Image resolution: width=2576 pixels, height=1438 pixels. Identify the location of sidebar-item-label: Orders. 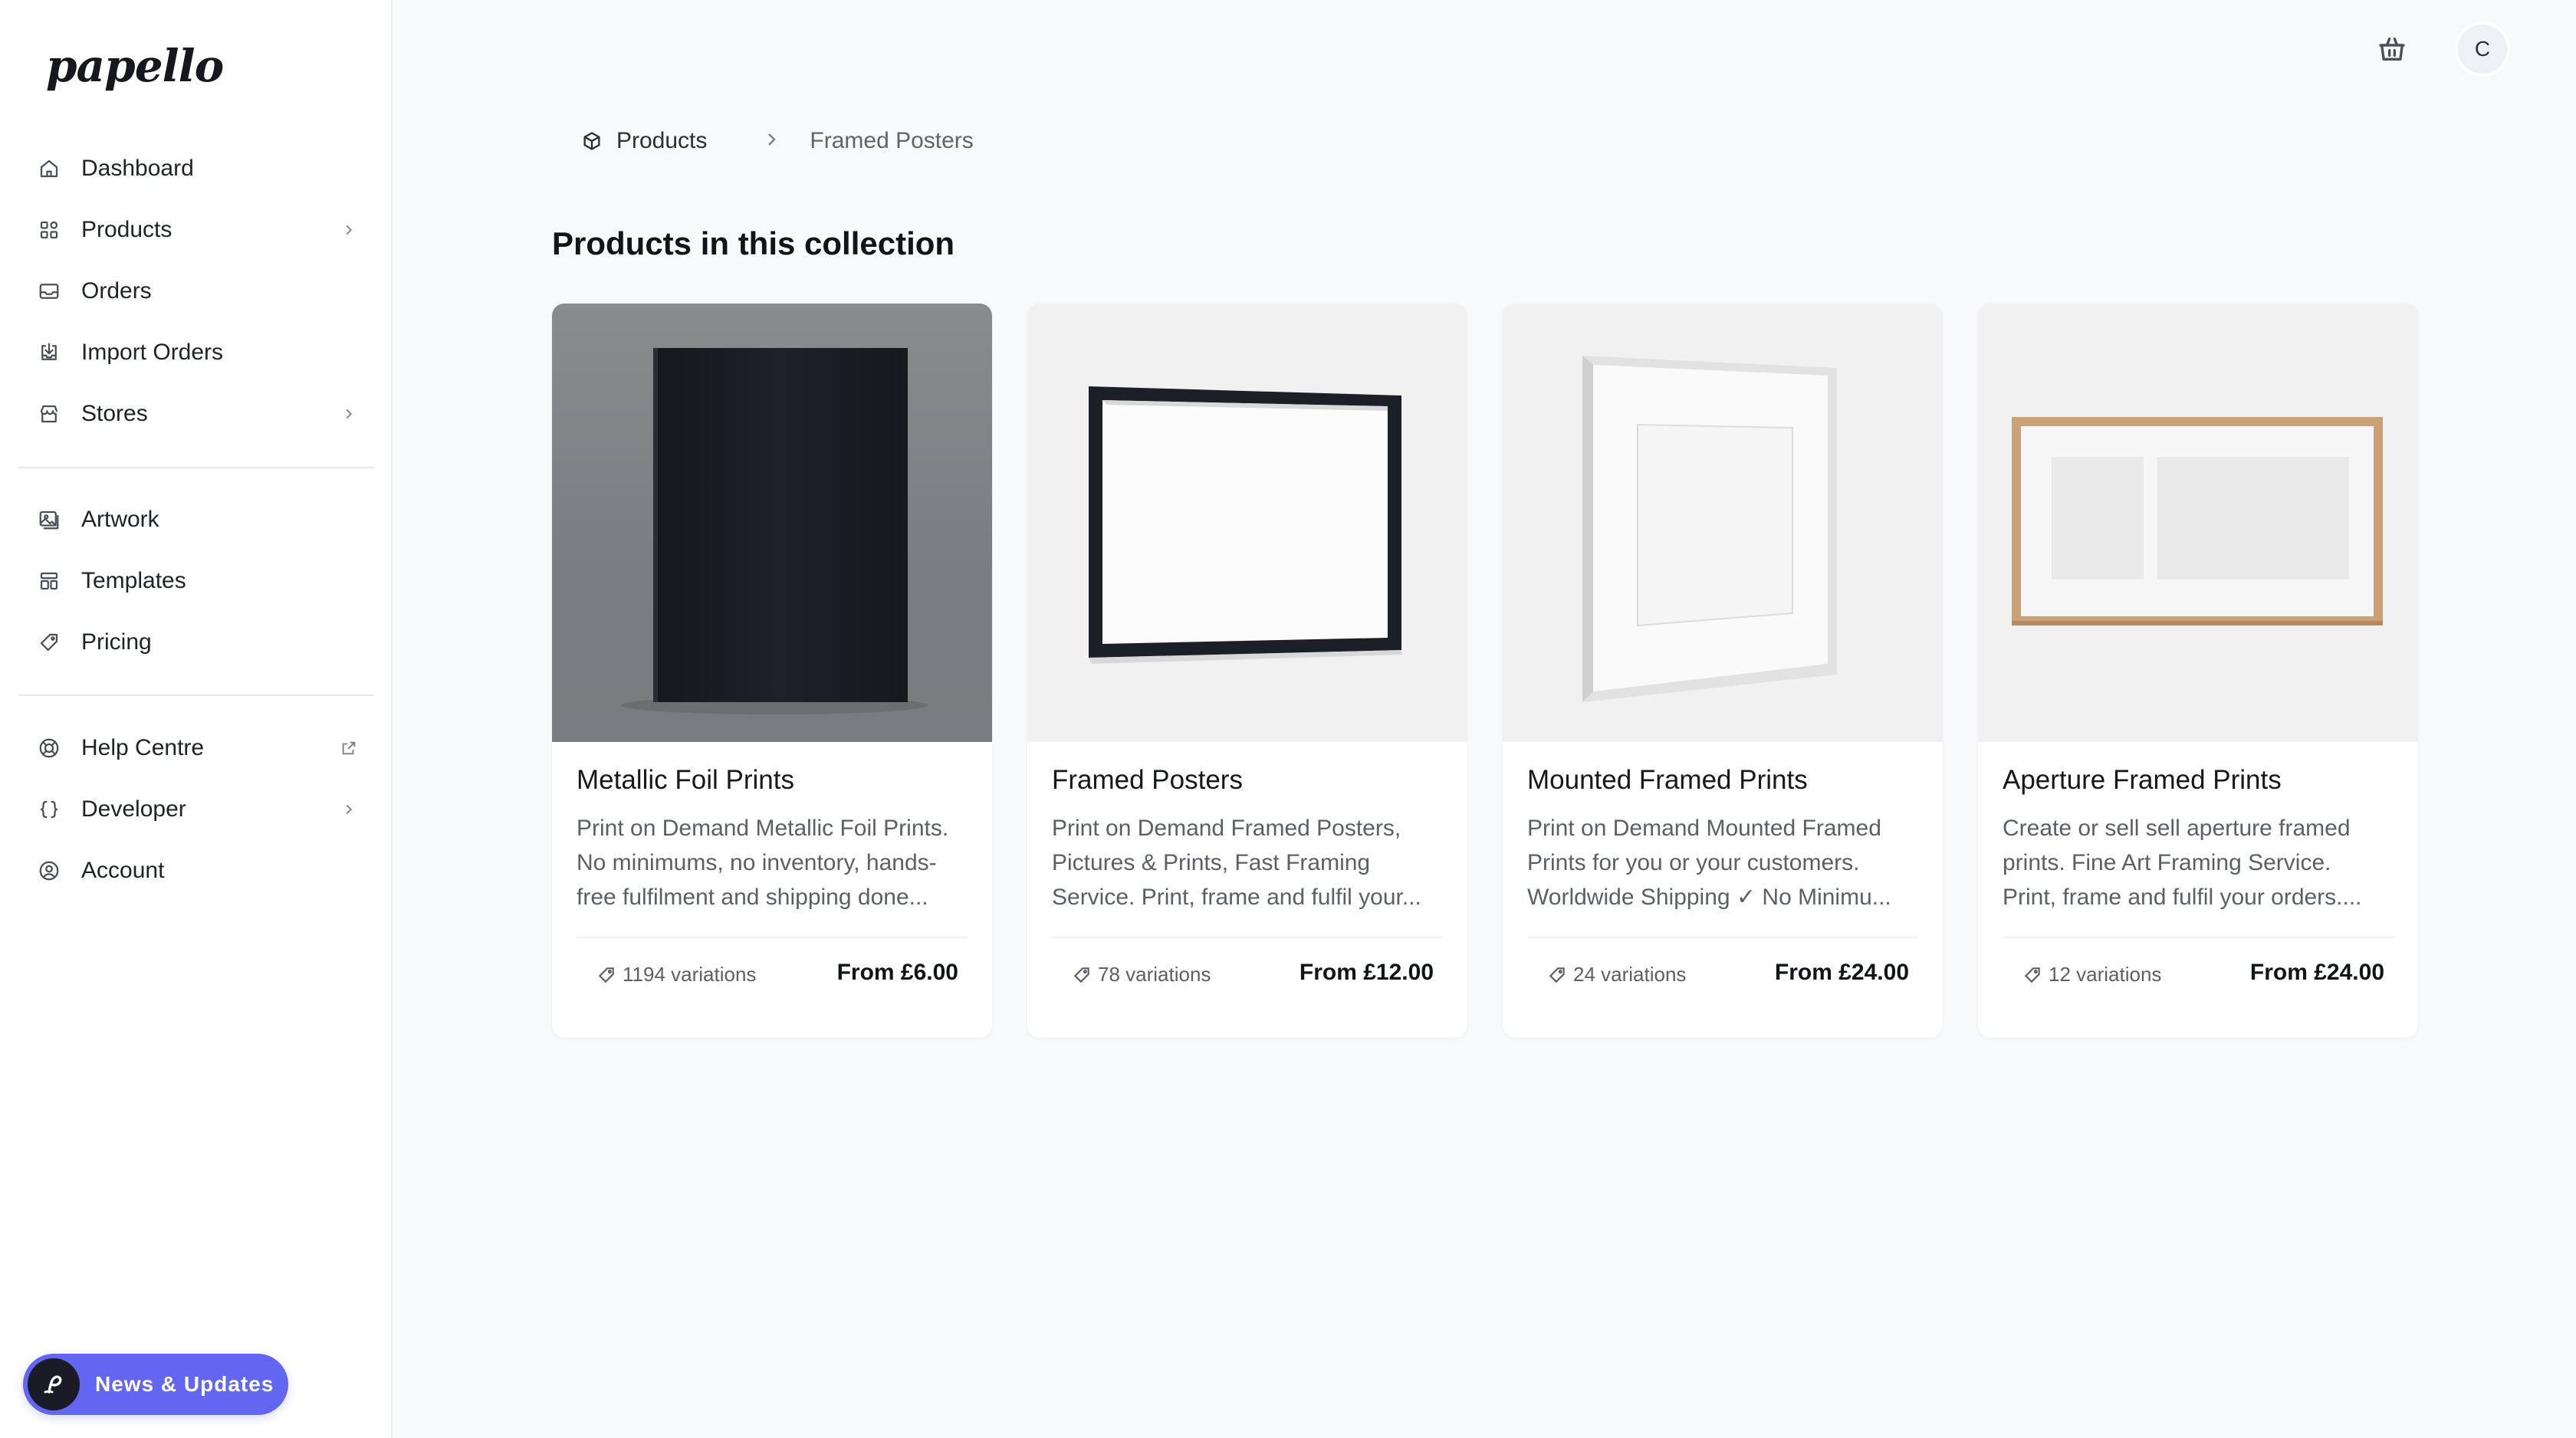
(117, 291).